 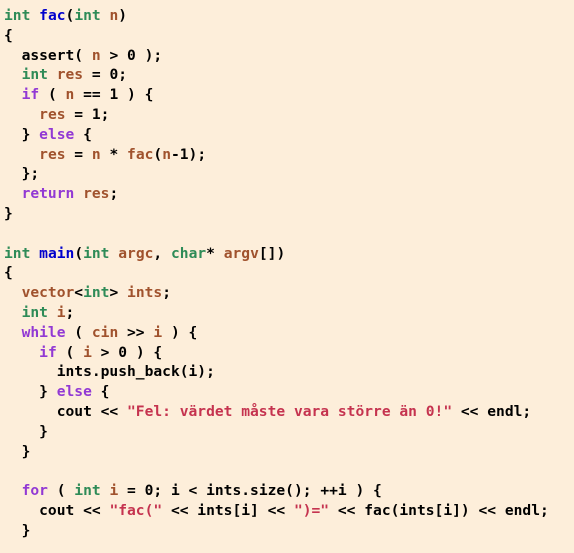 What do you see at coordinates (311, 510) in the screenshot?
I see `code-token-string: ")="` at bounding box center [311, 510].